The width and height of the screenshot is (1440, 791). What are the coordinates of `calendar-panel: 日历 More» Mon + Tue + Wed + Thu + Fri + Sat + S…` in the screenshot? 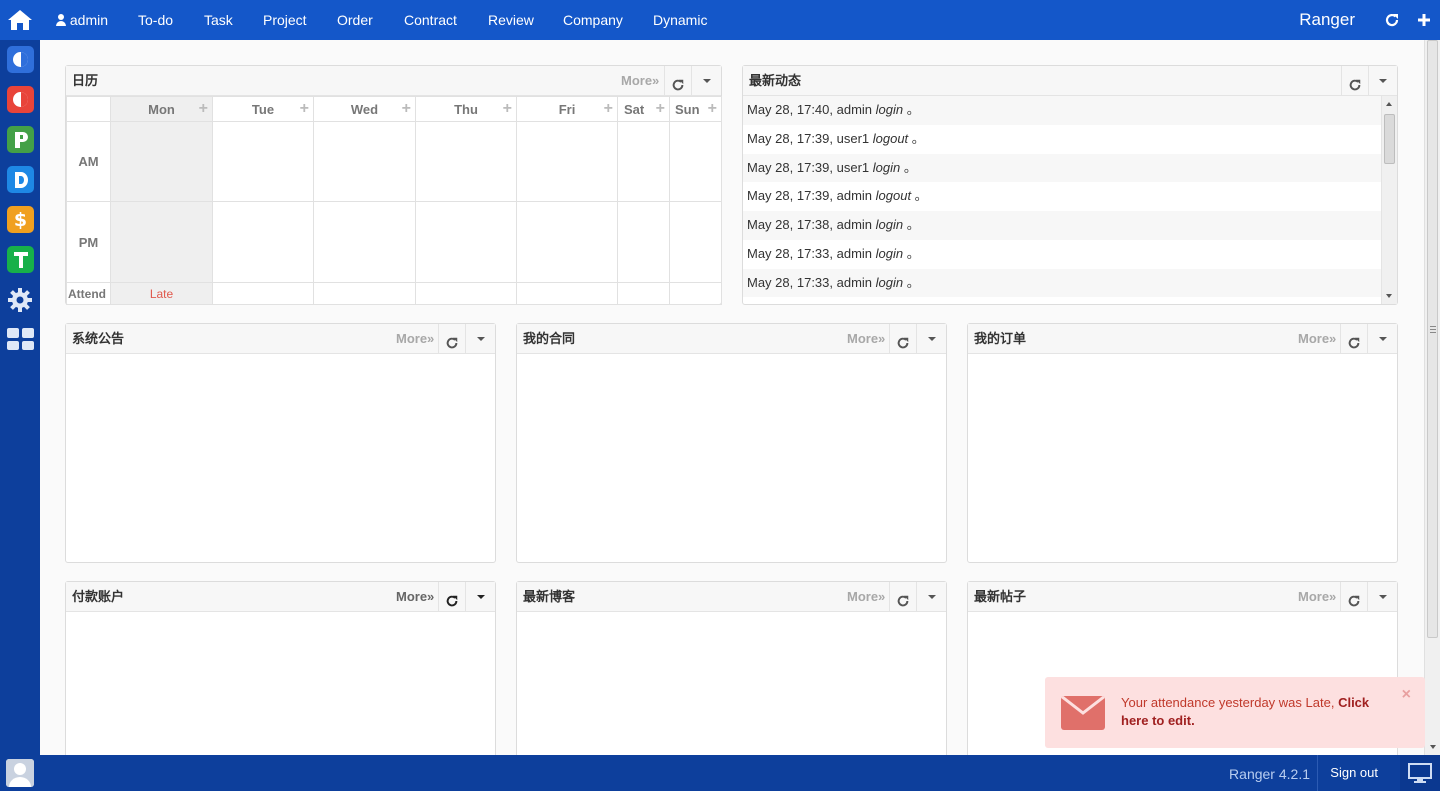 It's located at (393, 185).